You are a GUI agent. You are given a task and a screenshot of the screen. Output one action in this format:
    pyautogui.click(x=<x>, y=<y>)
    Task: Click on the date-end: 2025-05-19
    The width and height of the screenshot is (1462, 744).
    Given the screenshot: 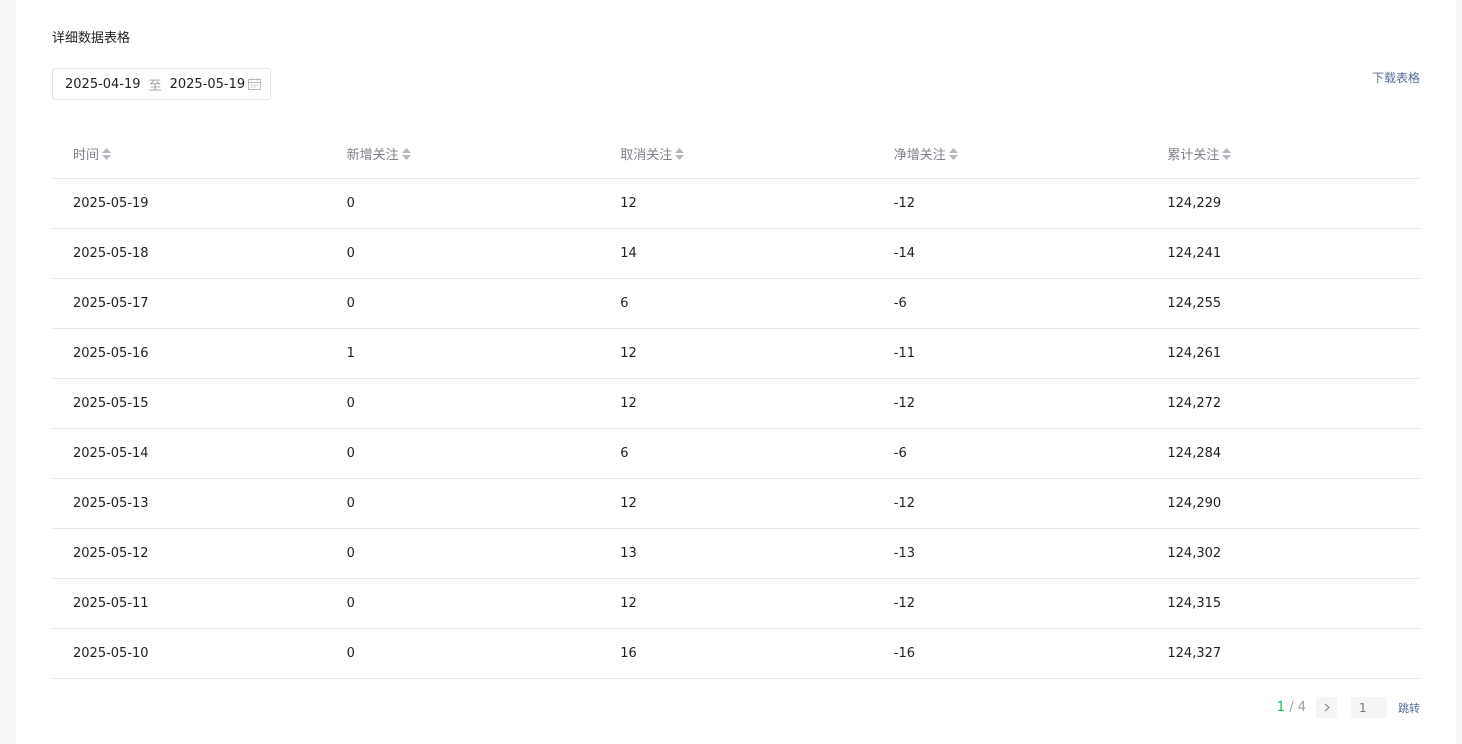 What is the action you would take?
    pyautogui.click(x=208, y=84)
    